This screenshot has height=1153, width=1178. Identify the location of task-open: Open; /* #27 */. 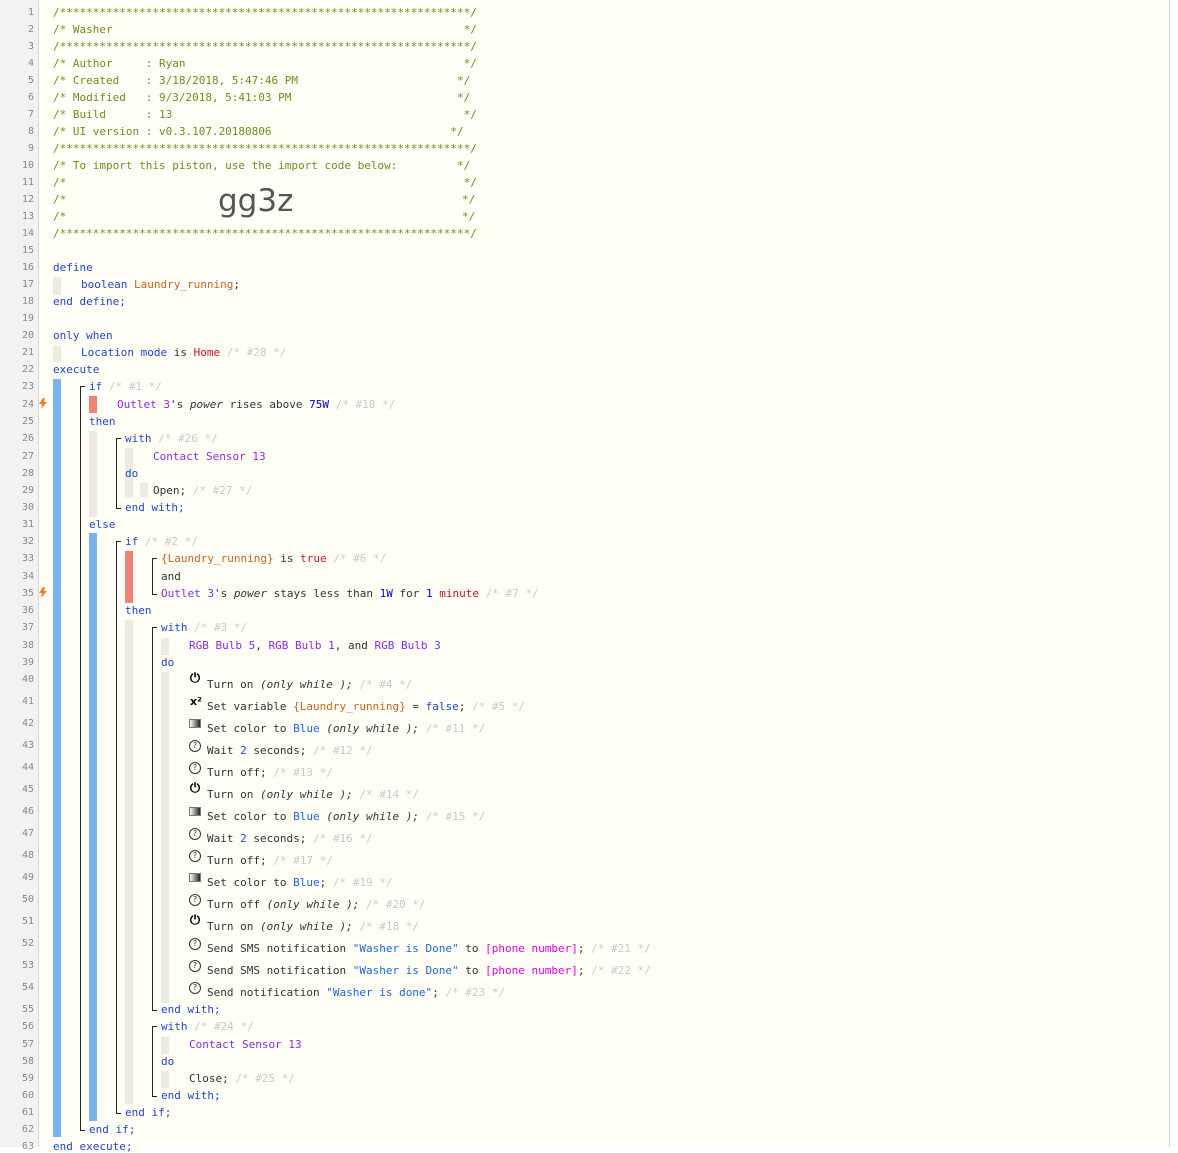
(202, 490).